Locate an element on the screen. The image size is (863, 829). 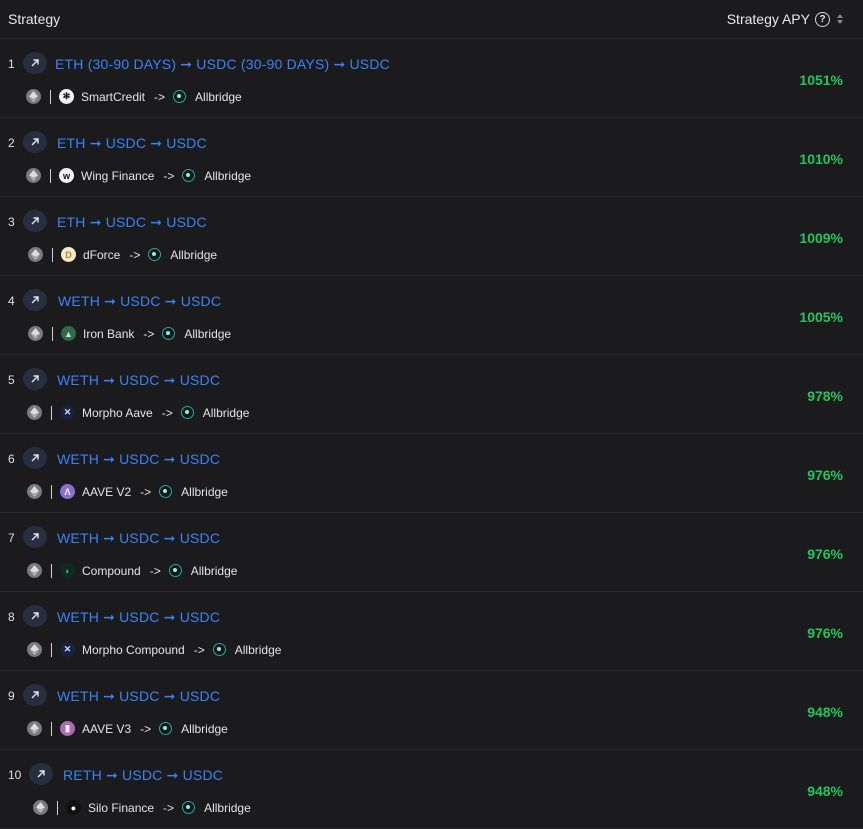
strategy-column-header: Strategy is located at coordinates (34, 19).